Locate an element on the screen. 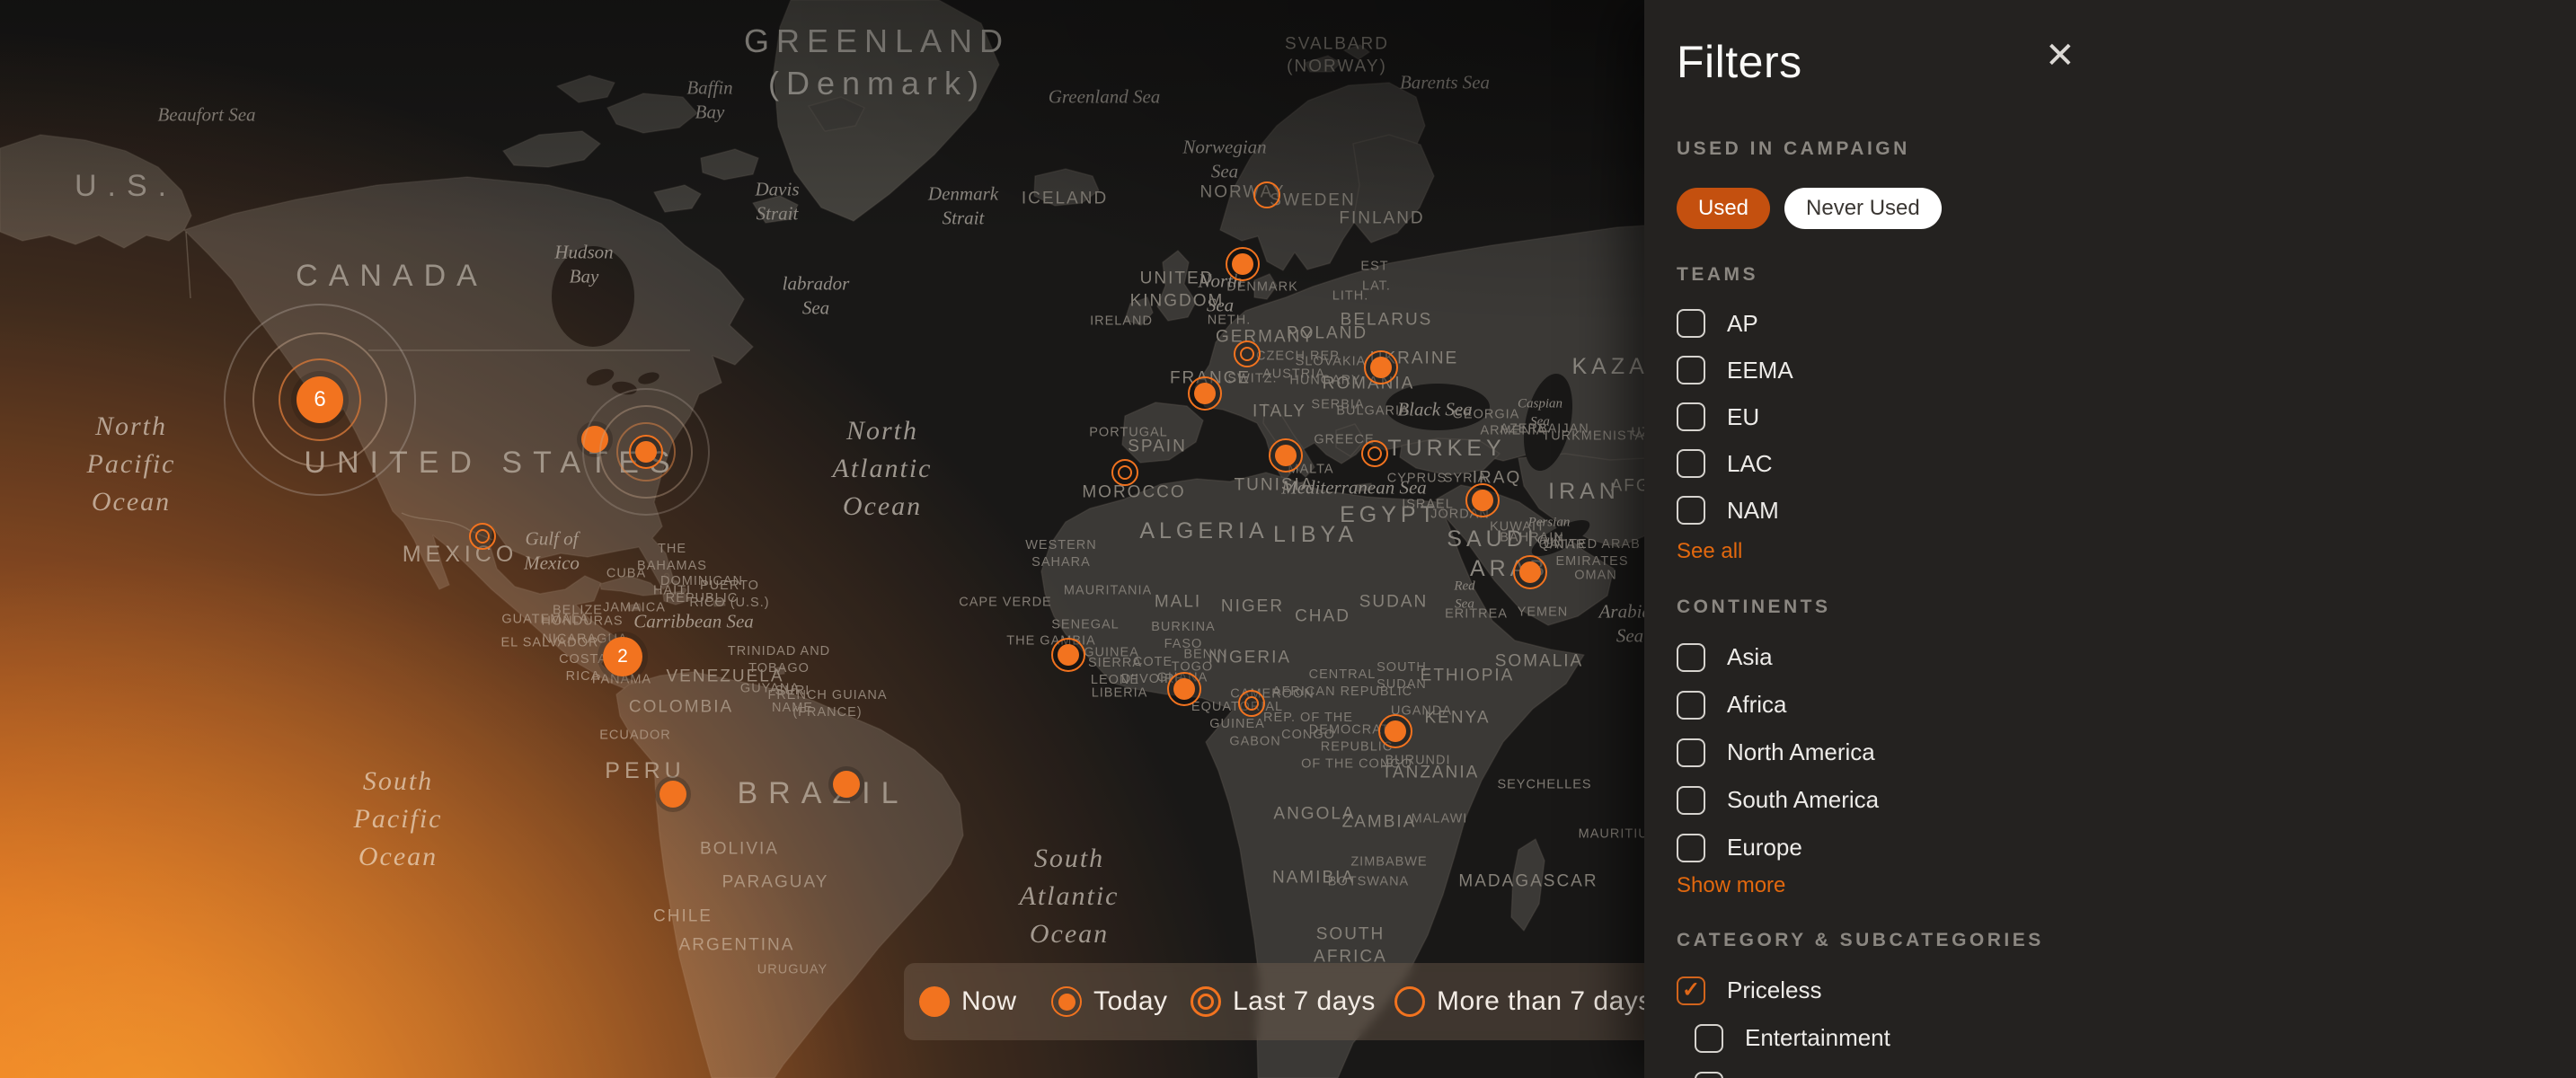 Image resolution: width=2576 pixels, height=1078 pixels. map-marker-cluster-6: 6 is located at coordinates (320, 400).